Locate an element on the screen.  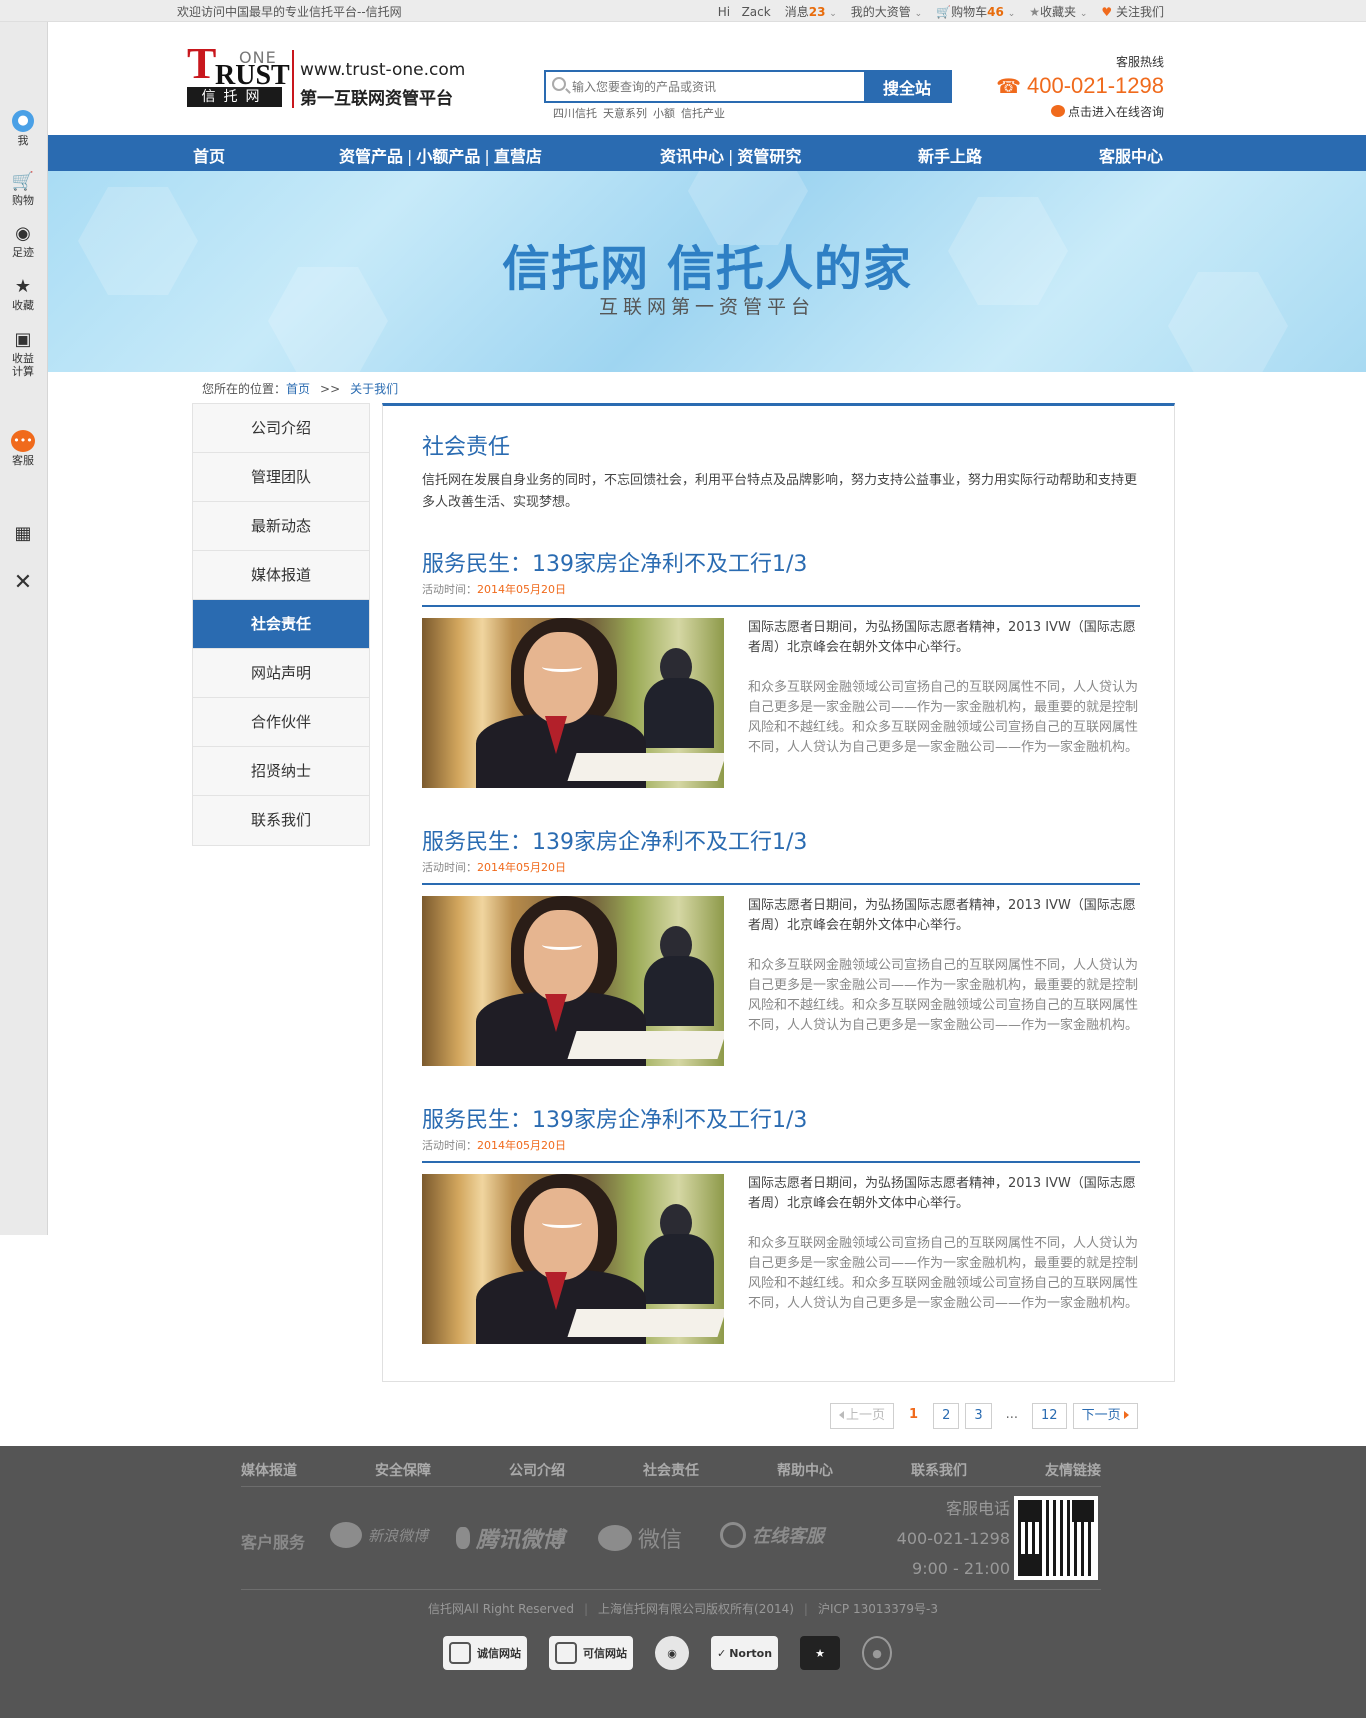
online-service-link: 在线客服 is located at coordinates (772, 1535).